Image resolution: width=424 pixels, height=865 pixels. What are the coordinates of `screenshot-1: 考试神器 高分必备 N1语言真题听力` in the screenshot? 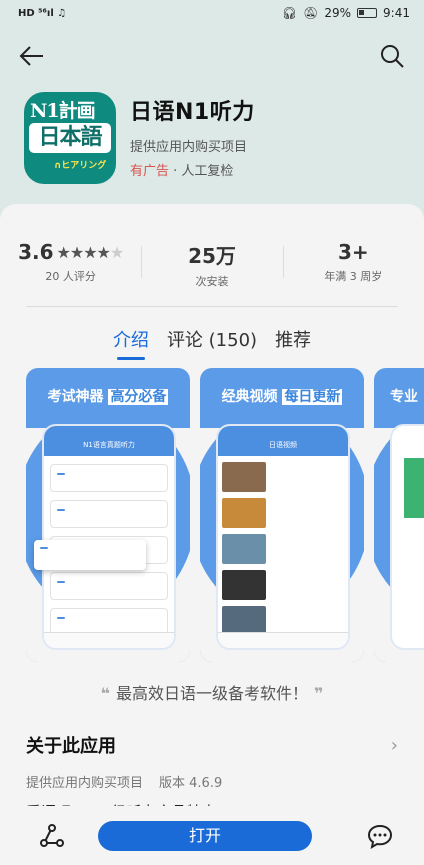 It's located at (108, 515).